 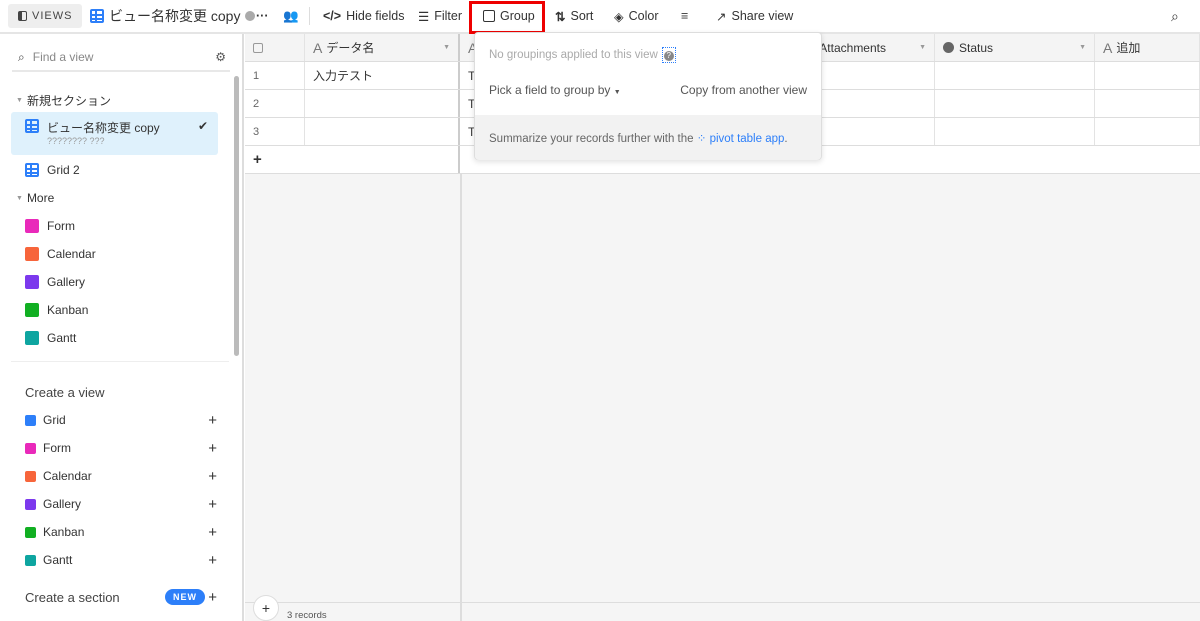 I want to click on gear-icon: ⚙, so click(x=220, y=57).